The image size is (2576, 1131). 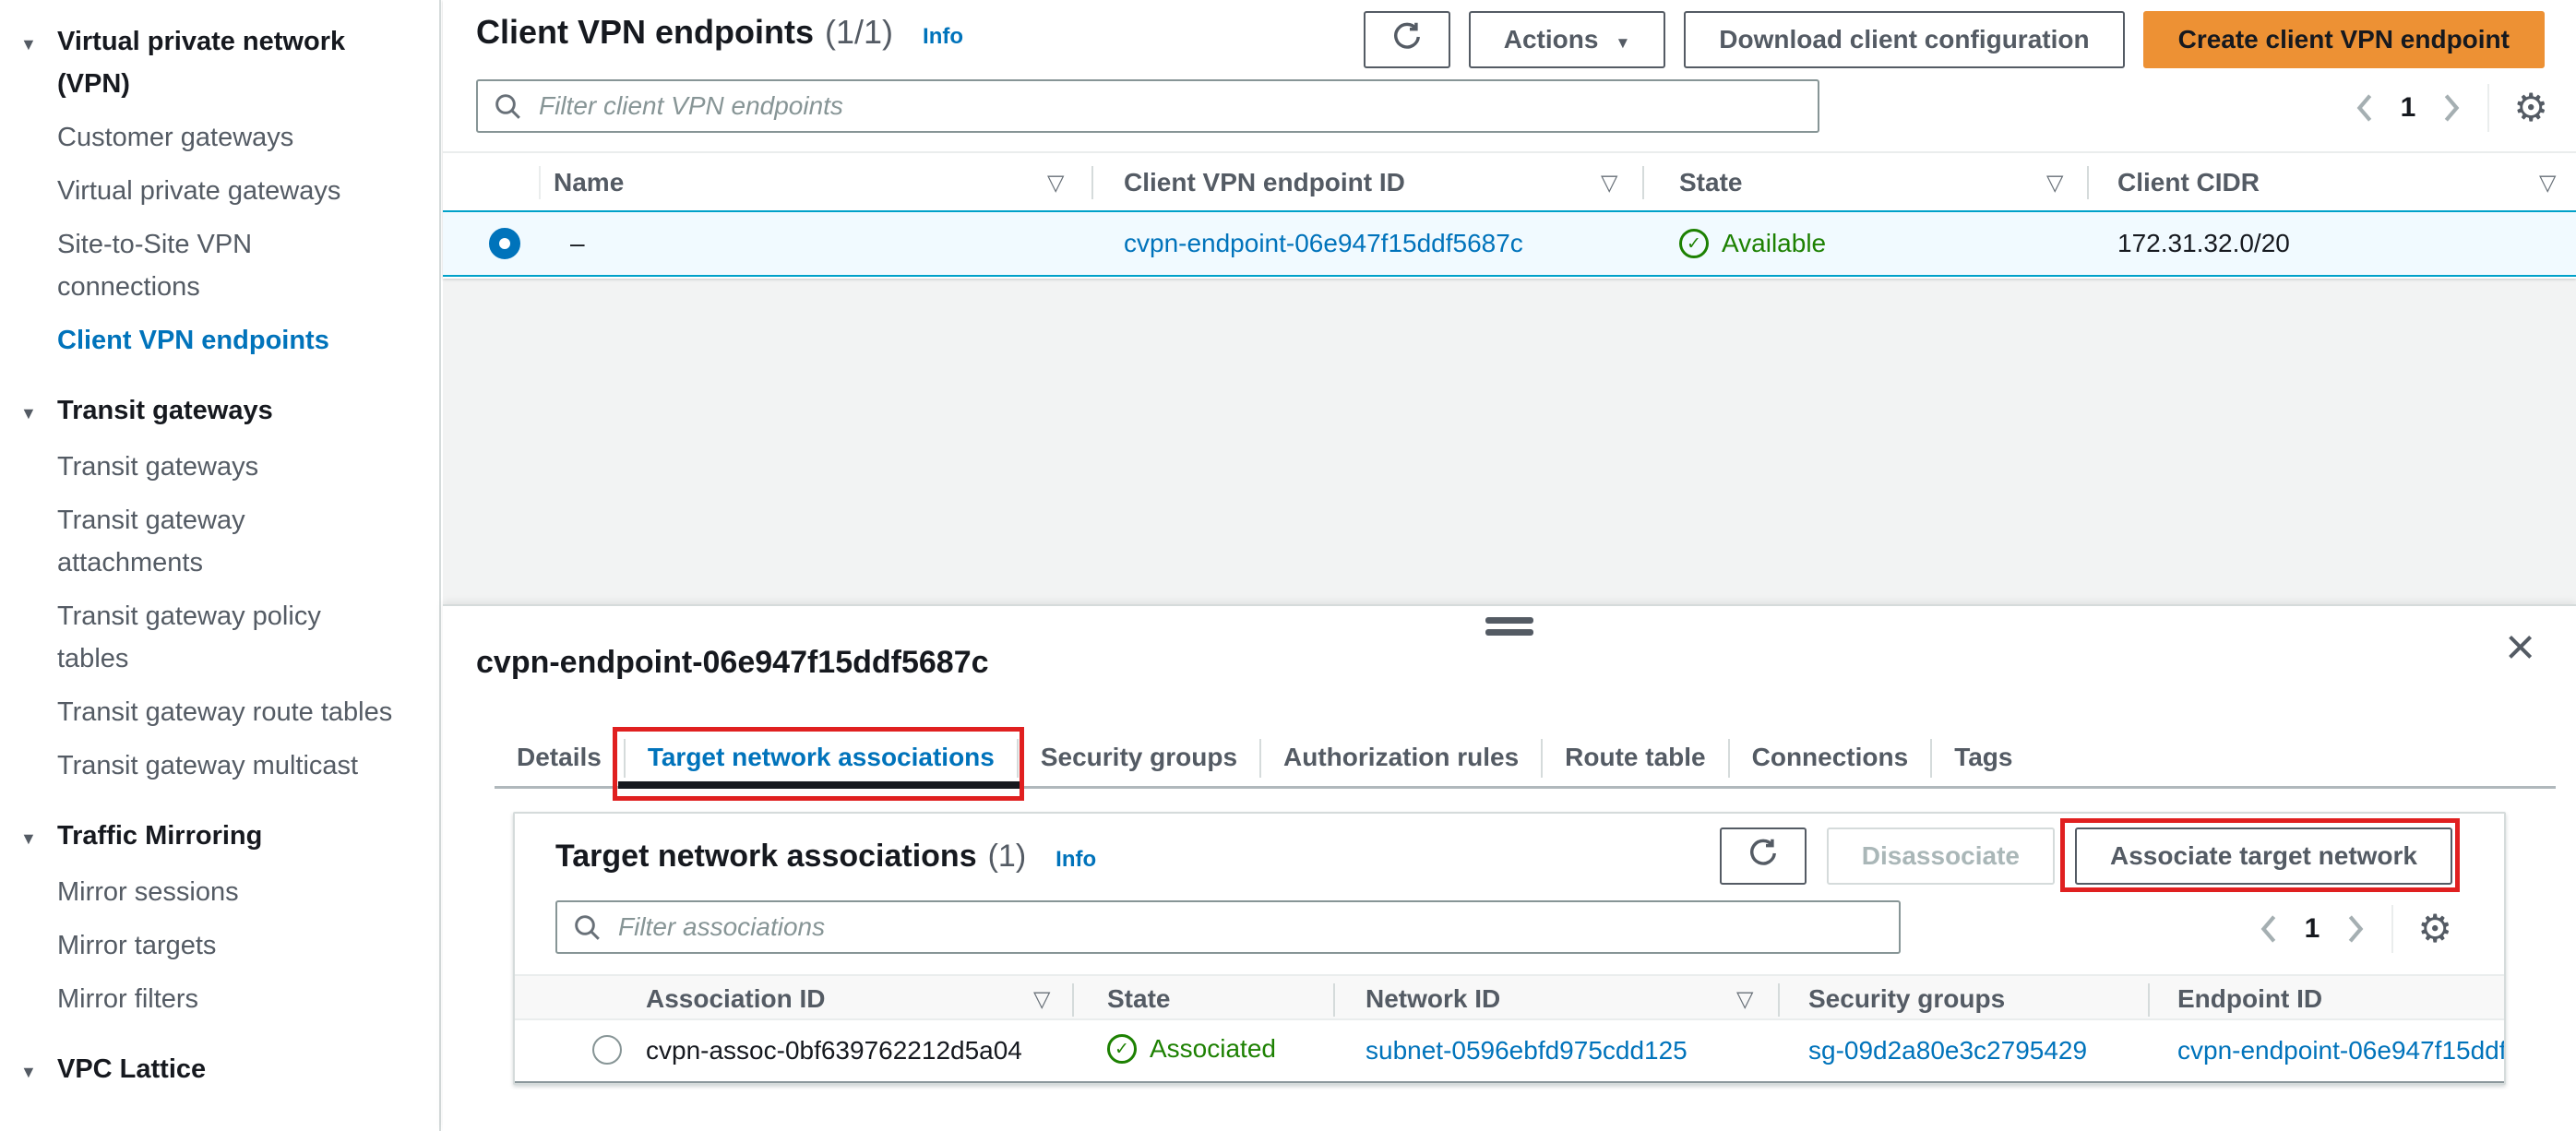 What do you see at coordinates (1527, 1051) in the screenshot?
I see `cell-network-id-link: subnet-0596ebfd975cdd125` at bounding box center [1527, 1051].